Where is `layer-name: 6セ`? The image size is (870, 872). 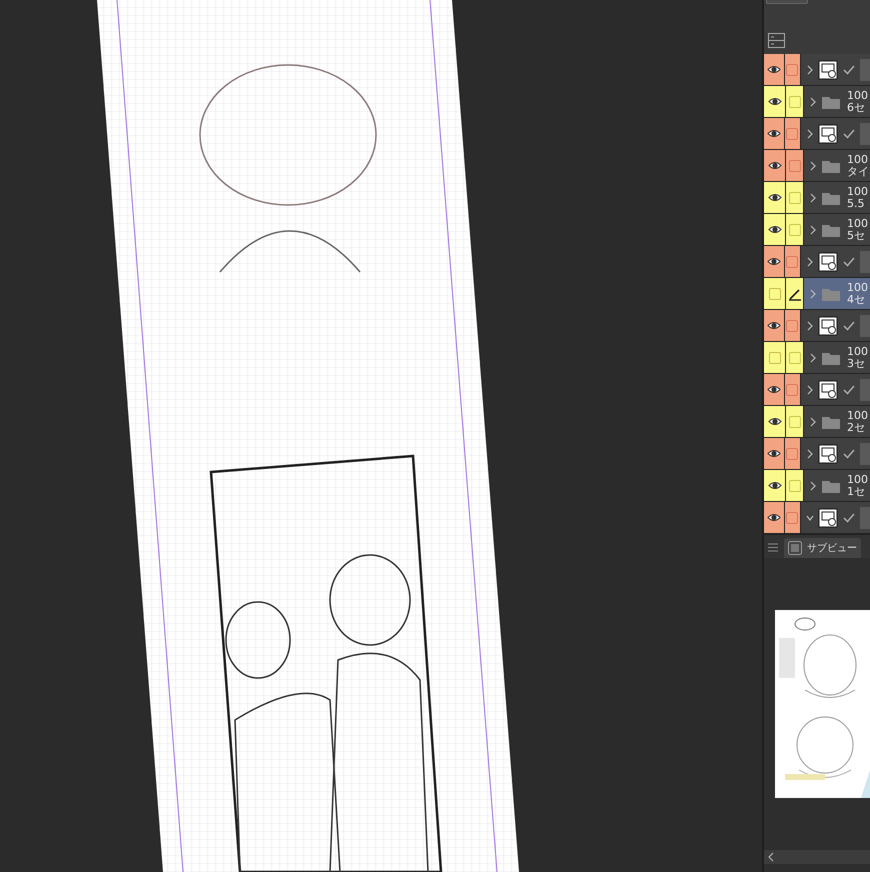
layer-name: 6セ is located at coordinates (856, 108).